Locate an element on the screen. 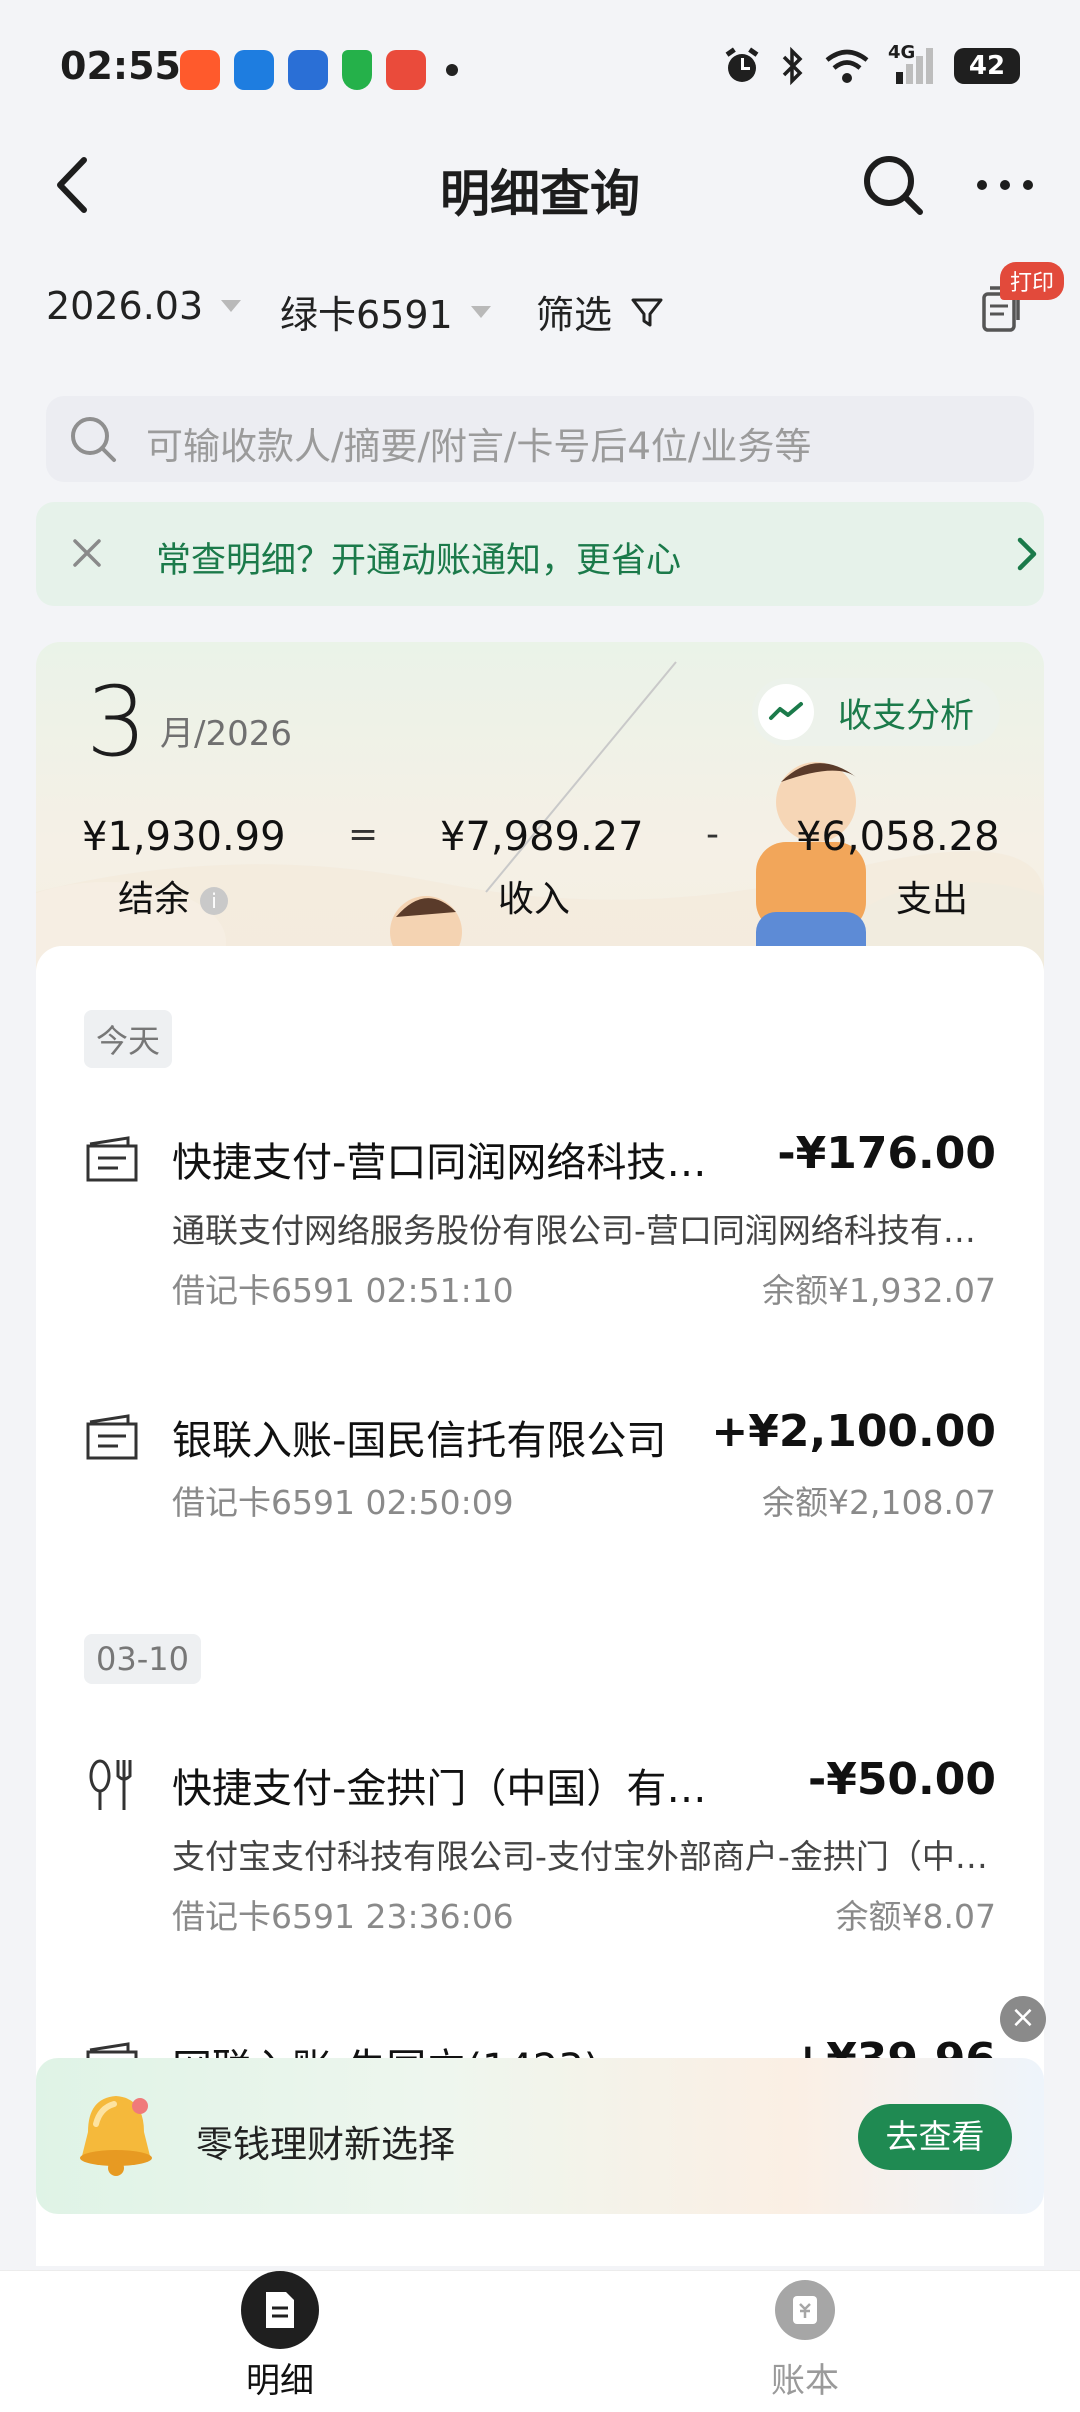  bank-app-icon is located at coordinates (254, 70).